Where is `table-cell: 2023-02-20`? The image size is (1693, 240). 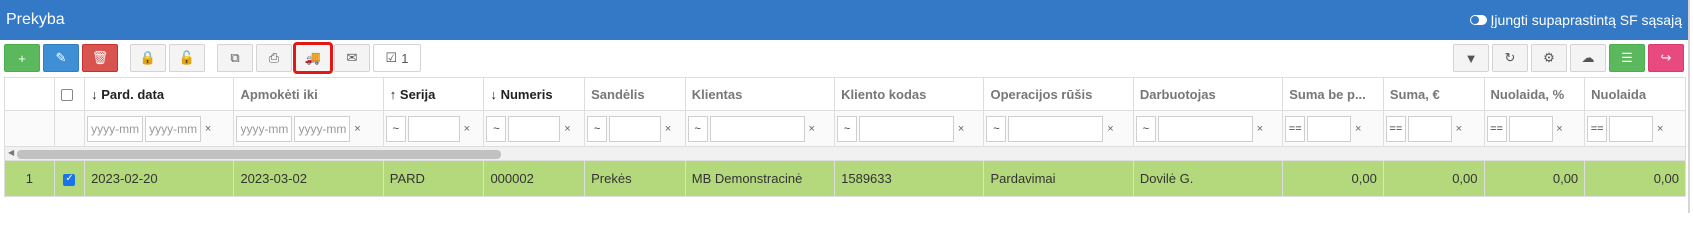
table-cell: 2023-02-20 is located at coordinates (159, 178).